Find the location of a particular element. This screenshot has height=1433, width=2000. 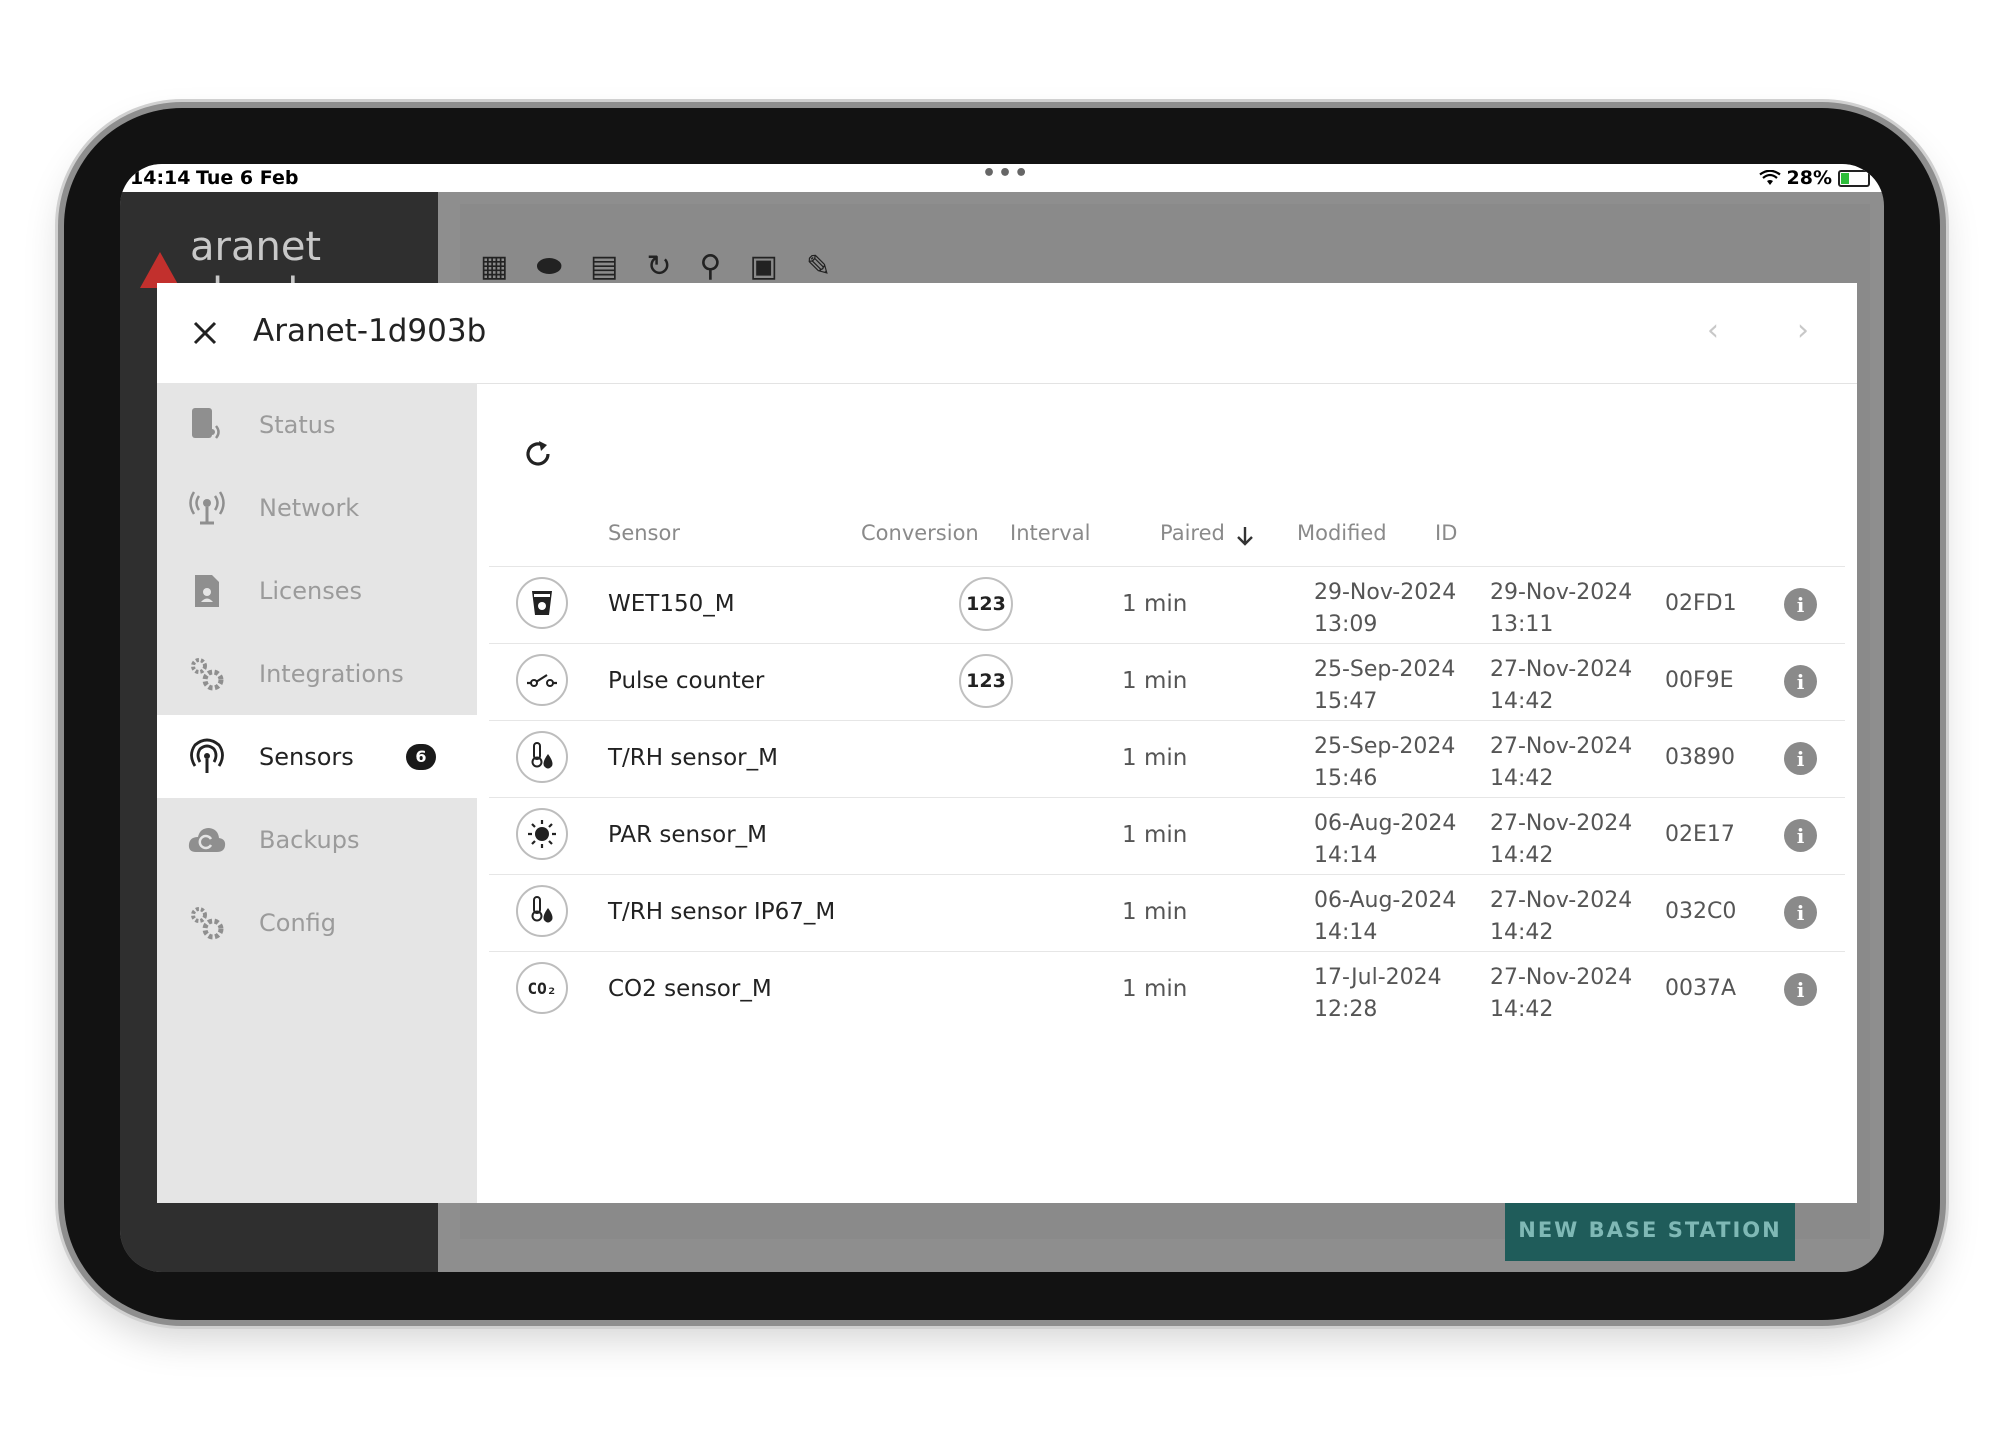

app-toolbar: ▦ ⬬ ▤ ↻ ⚲ ▣ ✎ is located at coordinates (655, 266).